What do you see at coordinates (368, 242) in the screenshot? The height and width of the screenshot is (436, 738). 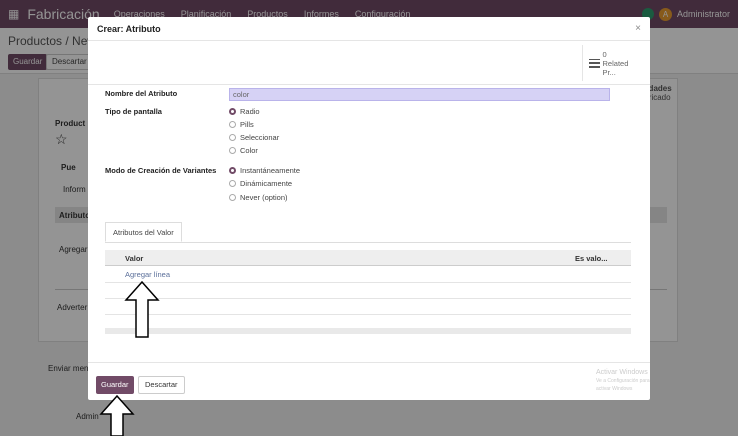 I see `tab-divider` at bounding box center [368, 242].